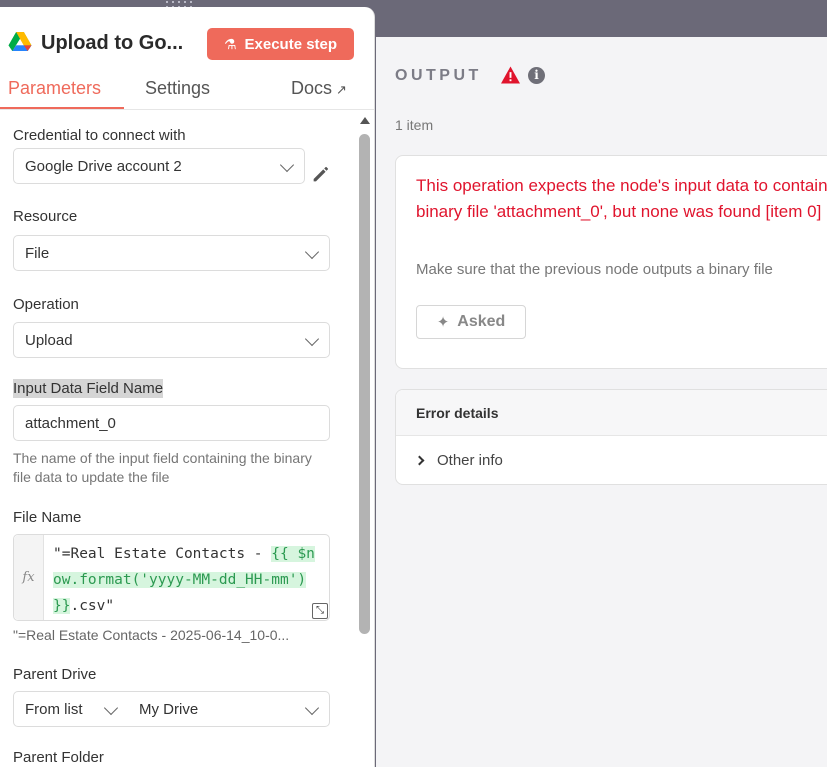 The image size is (827, 767). I want to click on code-plain: .csv", so click(92, 606).